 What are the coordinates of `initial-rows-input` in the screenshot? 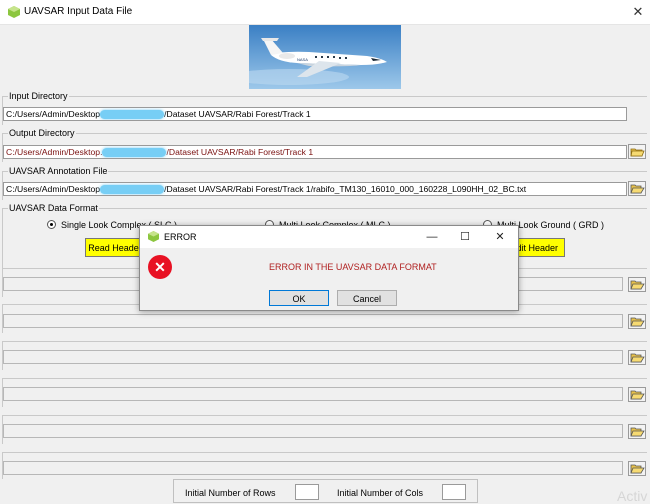 It's located at (307, 492).